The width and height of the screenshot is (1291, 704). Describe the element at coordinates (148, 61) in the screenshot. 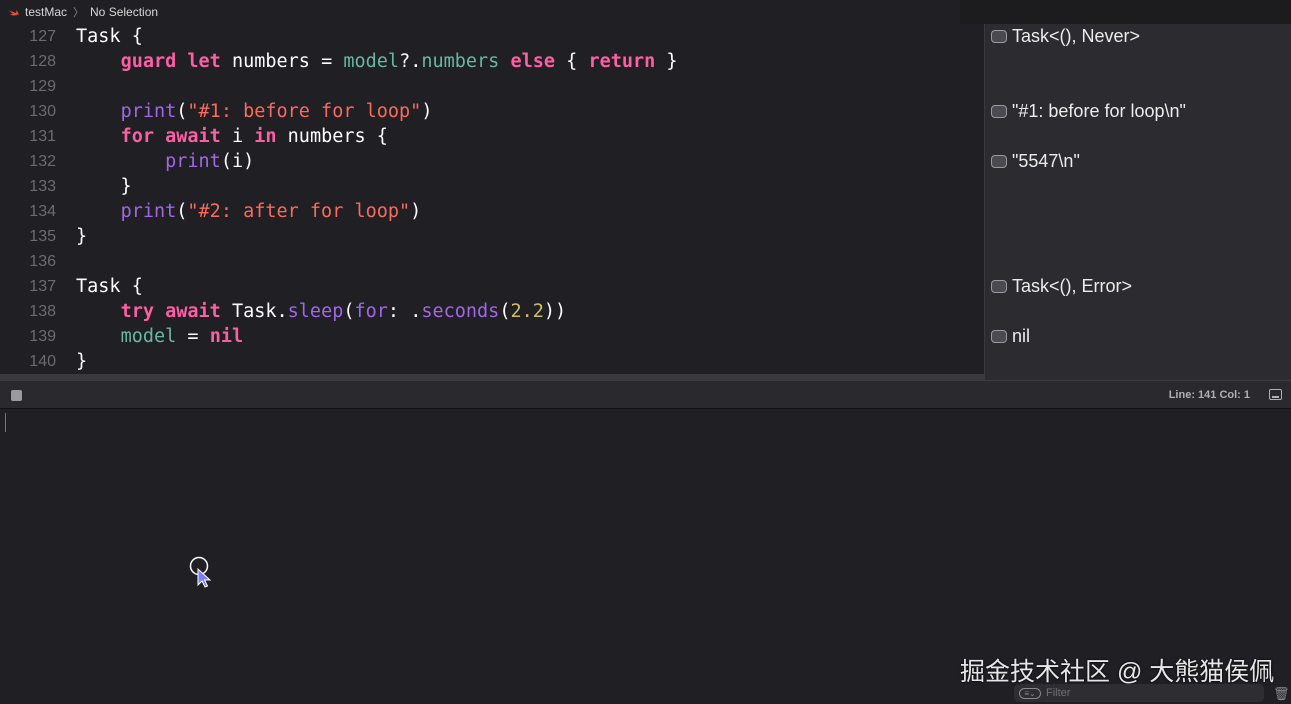

I see `code-token: guard` at that location.